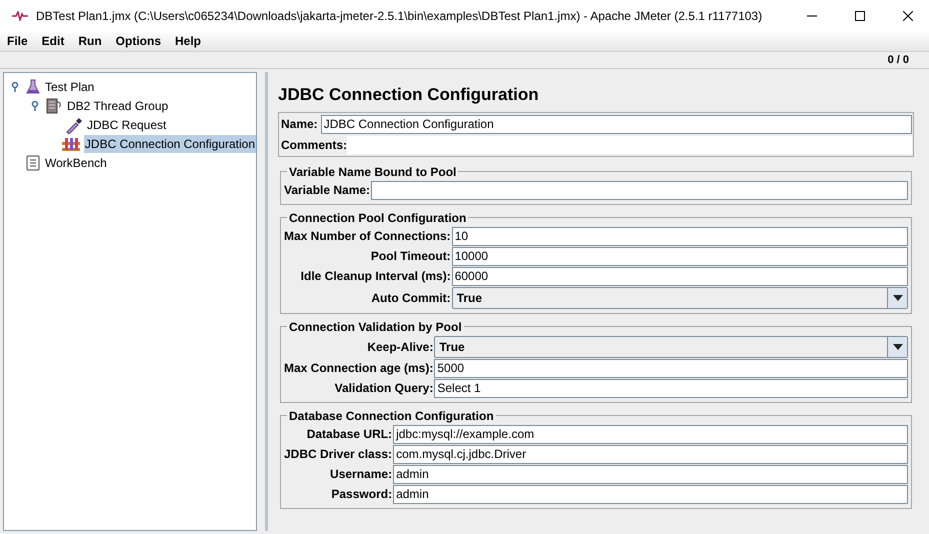 The height and width of the screenshot is (534, 929). I want to click on input-field: com.mysql.cj.jdbc.Driver, so click(650, 454).